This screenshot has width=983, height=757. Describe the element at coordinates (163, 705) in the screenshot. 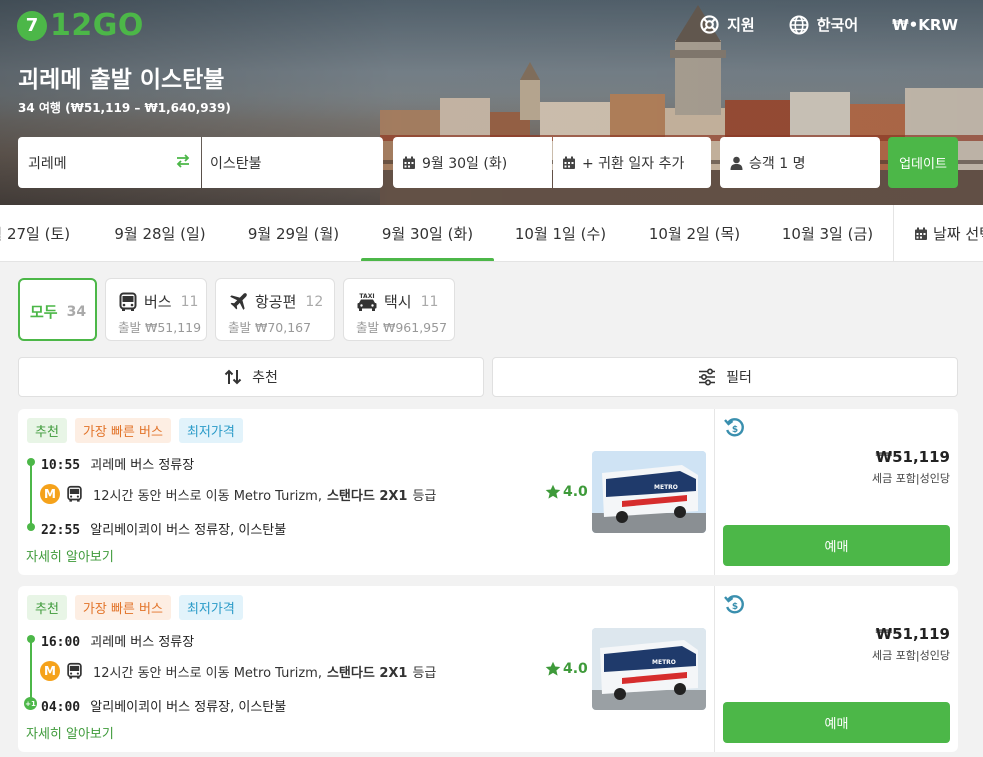

I see `arrival-row: 04:00 알리베이쾨이 버스 정류장, 이스탄불` at that location.